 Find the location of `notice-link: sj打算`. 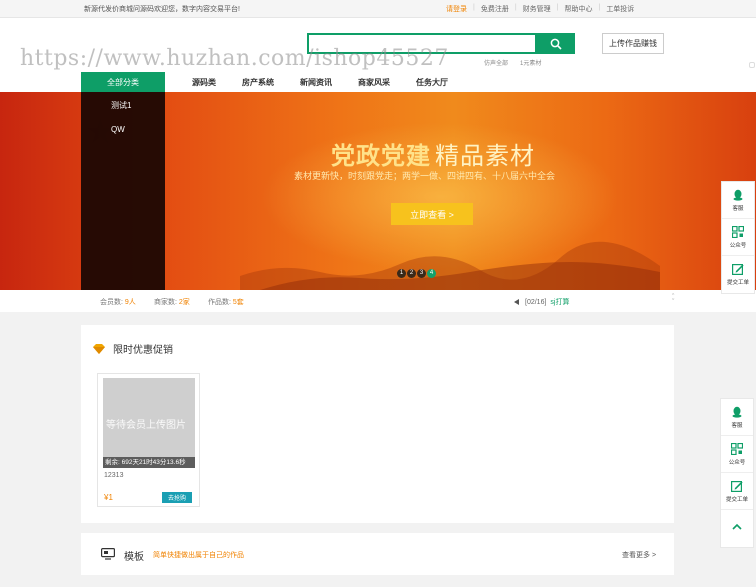

notice-link: sj打算 is located at coordinates (559, 302).